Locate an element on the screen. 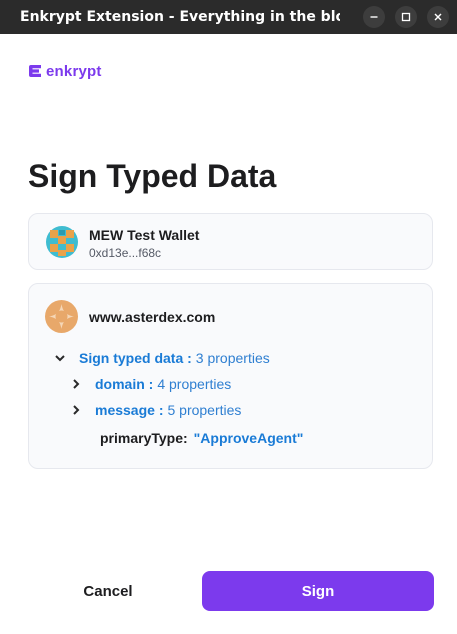  primary-type-value: "ApproveAgent" is located at coordinates (248, 438).